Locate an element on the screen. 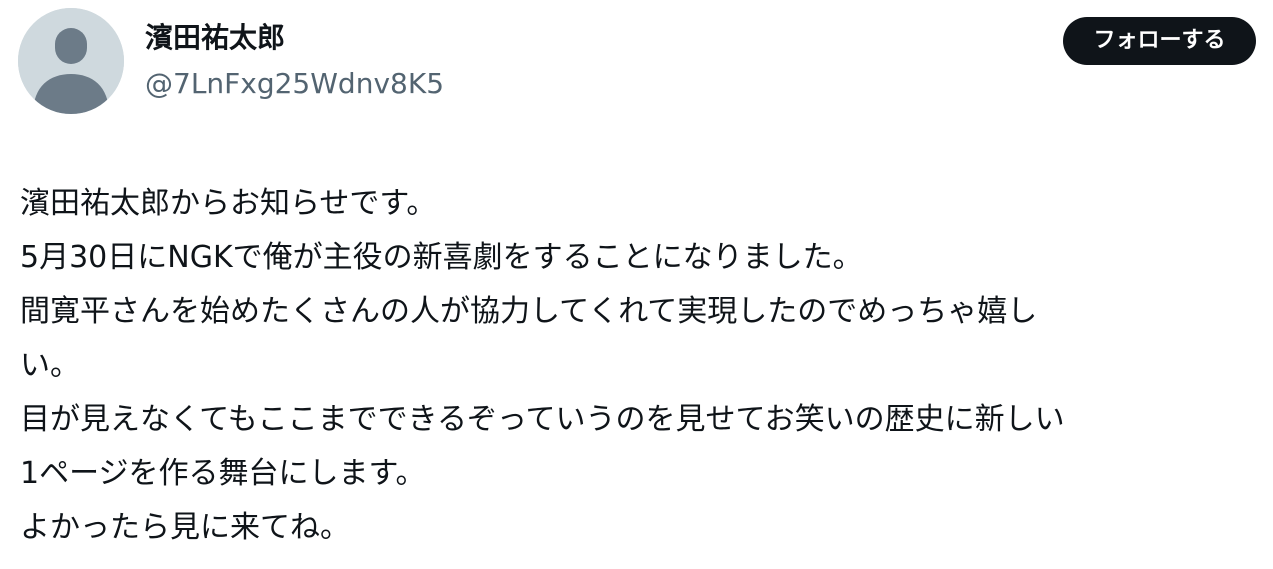 The image size is (1273, 569). author-display-name: 濱田祐太郎 is located at coordinates (215, 38).